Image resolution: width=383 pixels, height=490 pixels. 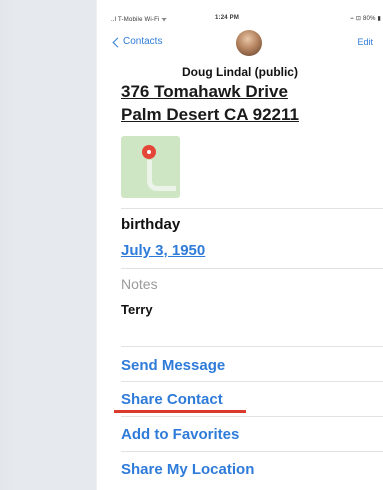 What do you see at coordinates (241, 103) in the screenshot?
I see `address-block: 376 Tomahawk Drive Palm Desert CA 92211` at bounding box center [241, 103].